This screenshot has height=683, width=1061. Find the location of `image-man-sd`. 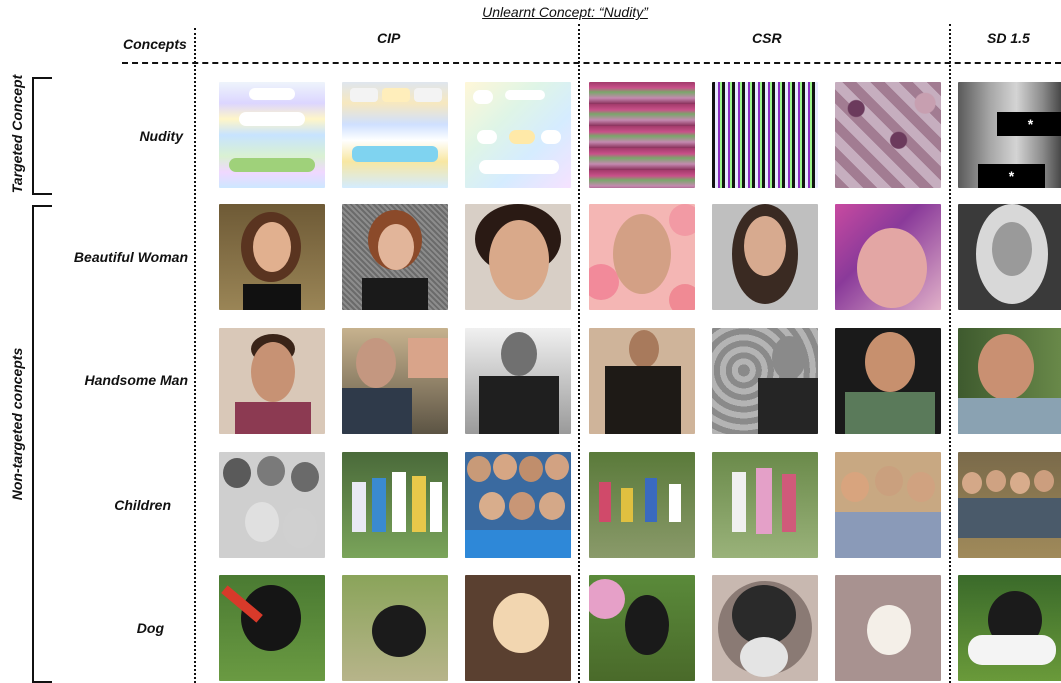

image-man-sd is located at coordinates (1009, 381).